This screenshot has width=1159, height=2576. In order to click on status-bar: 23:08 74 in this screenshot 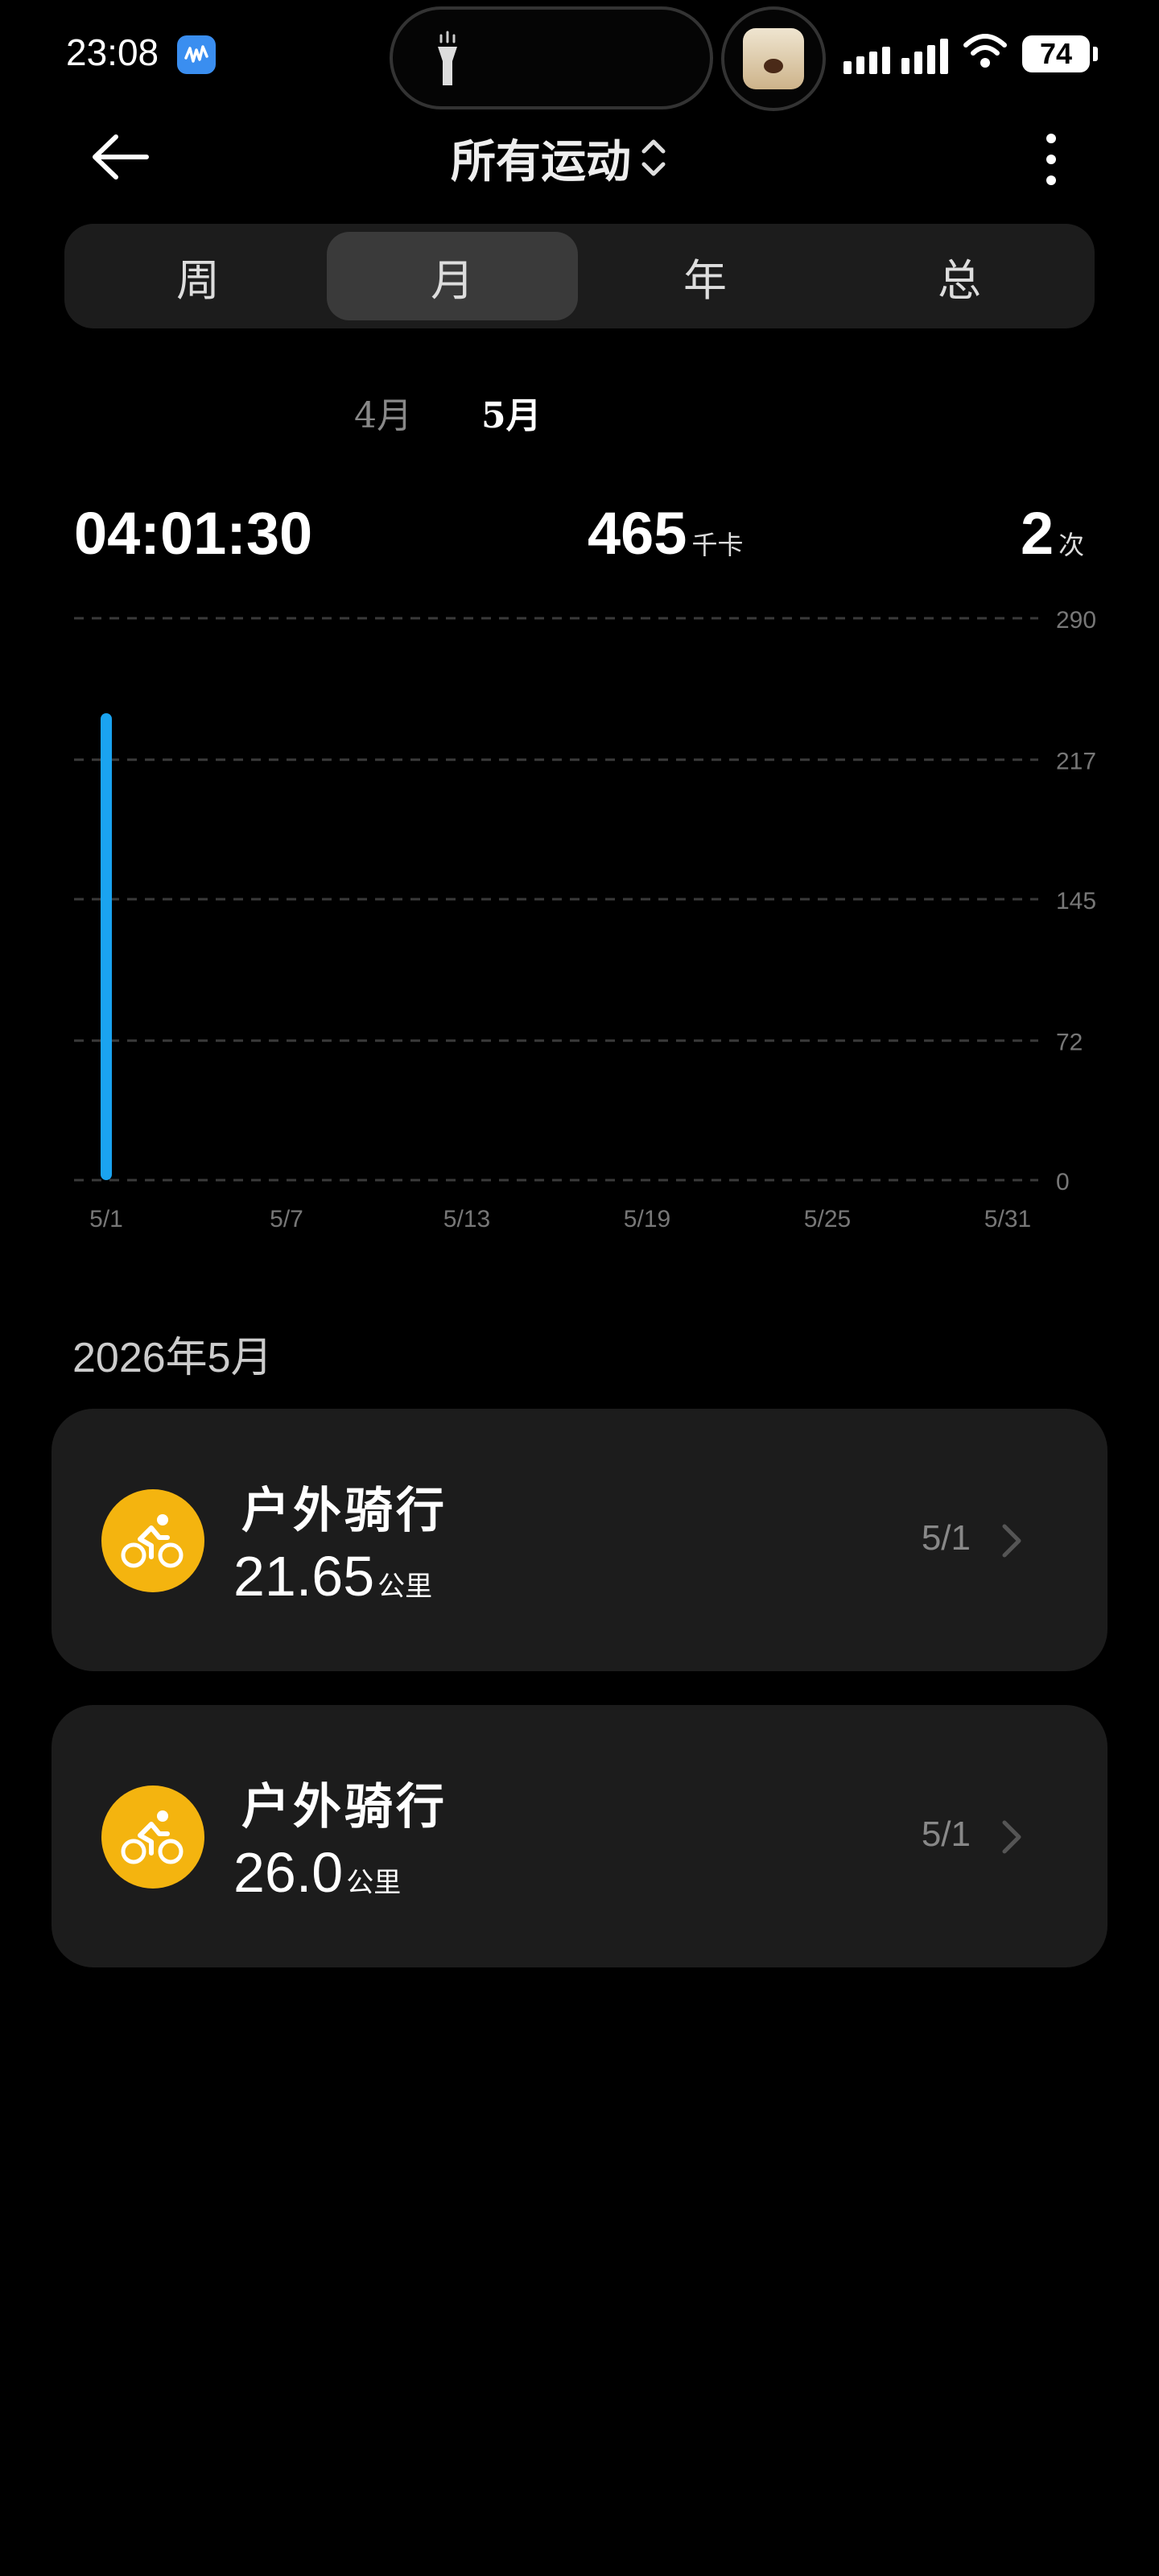, I will do `click(579, 56)`.